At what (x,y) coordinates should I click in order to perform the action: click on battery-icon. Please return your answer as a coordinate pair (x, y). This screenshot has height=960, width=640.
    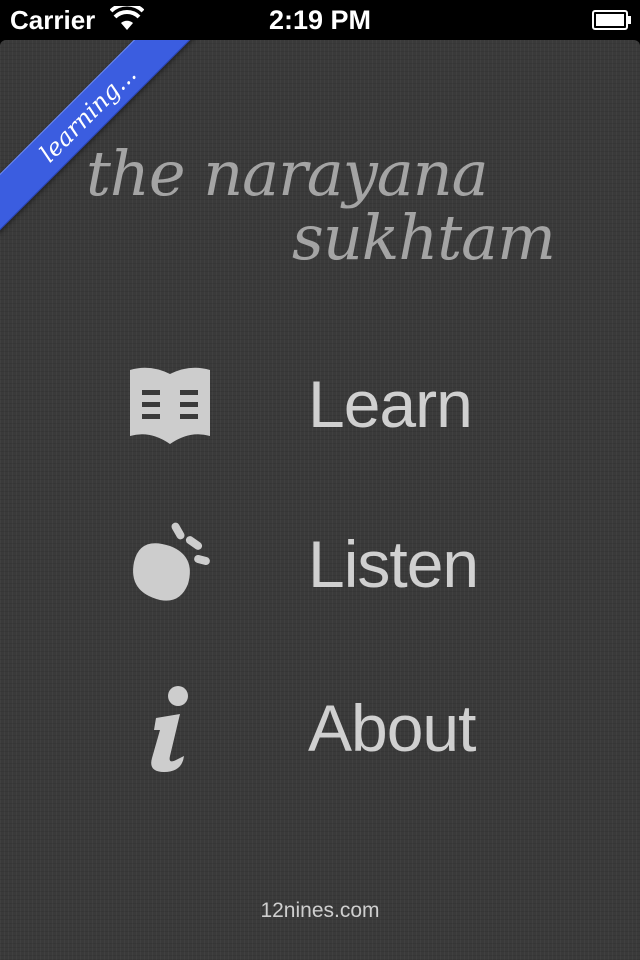
    Looking at the image, I should click on (611, 20).